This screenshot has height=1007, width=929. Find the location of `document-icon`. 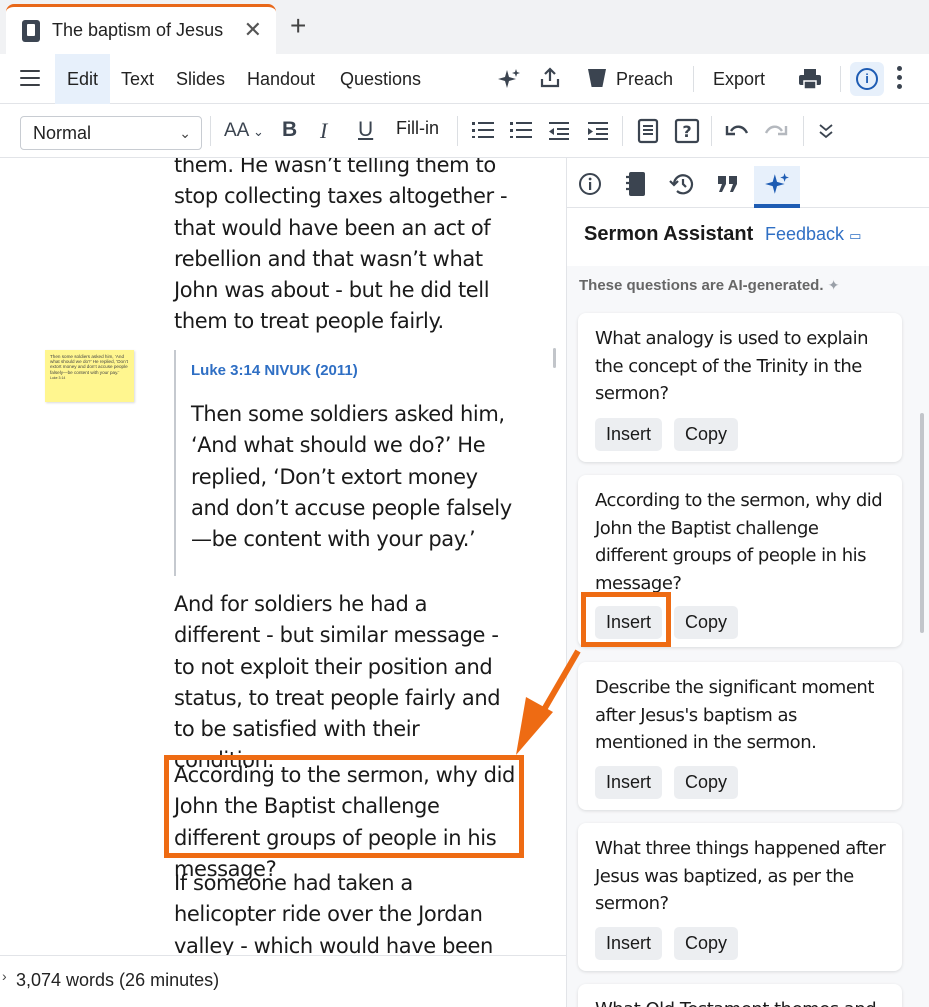

document-icon is located at coordinates (31, 30).